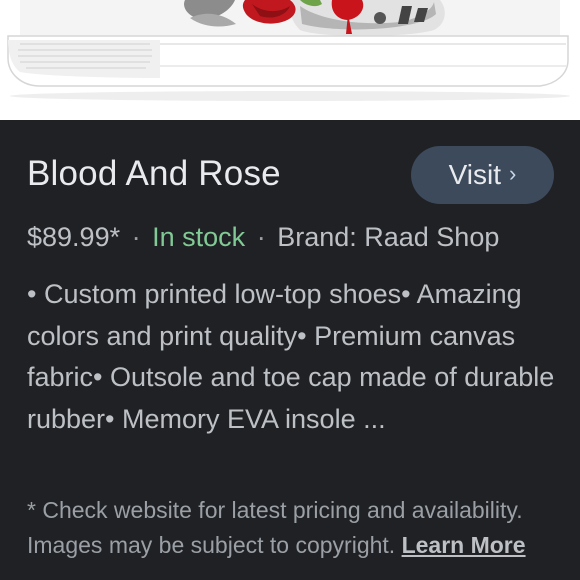 The height and width of the screenshot is (580, 580). What do you see at coordinates (388, 237) in the screenshot?
I see `product-brand: Brand: Raad Shop` at bounding box center [388, 237].